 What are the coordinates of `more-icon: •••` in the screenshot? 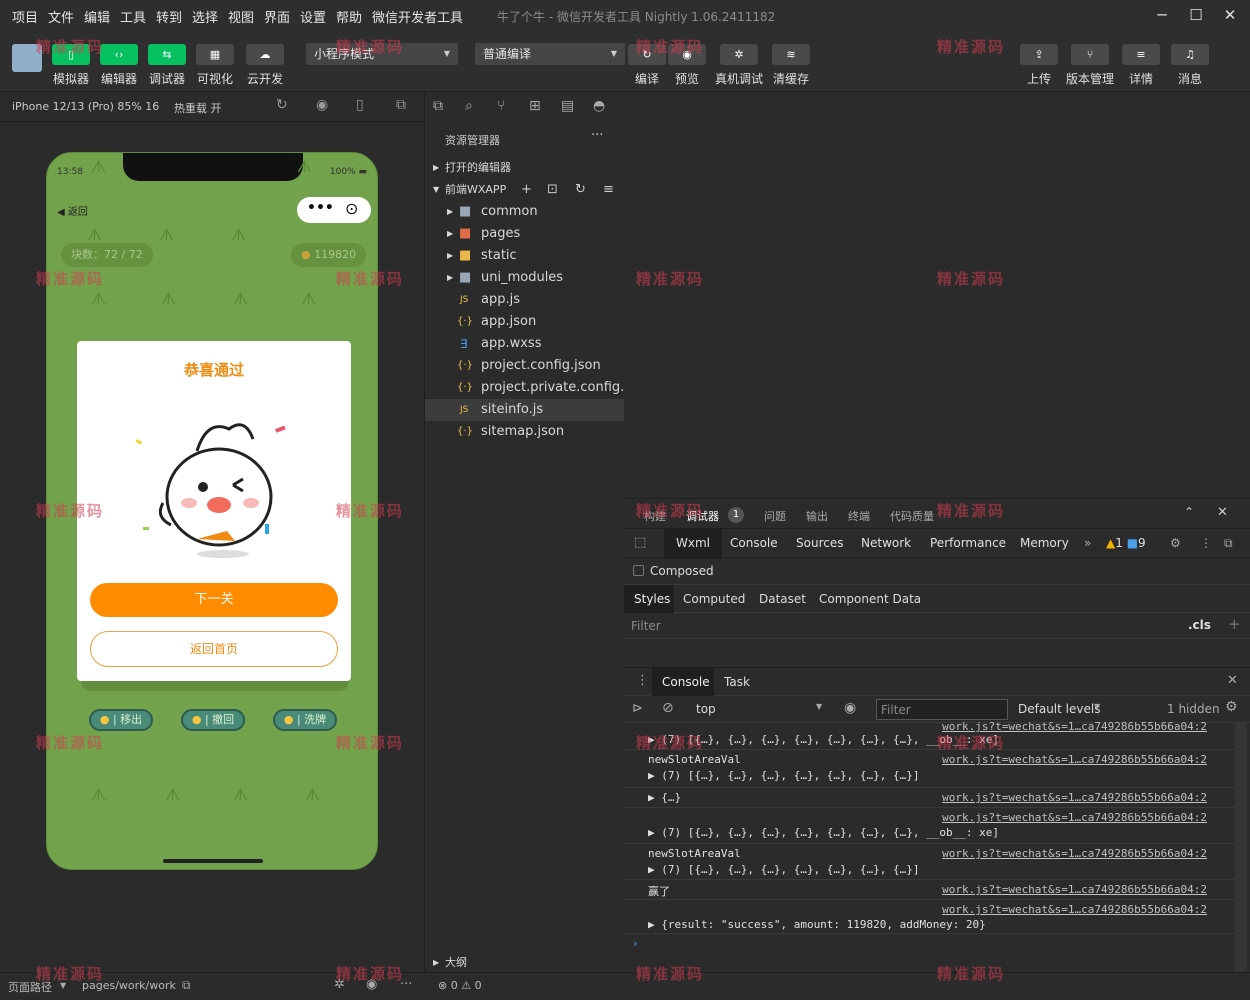 It's located at (320, 208).